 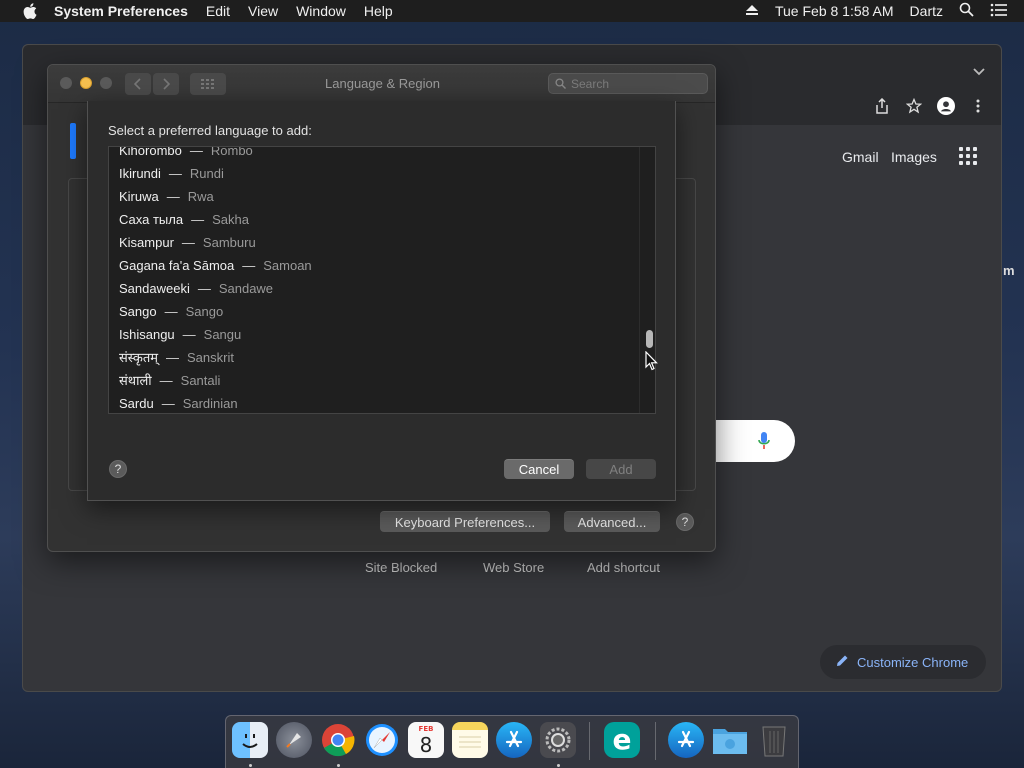 I want to click on language-row: संस्कृतम् — Sanskrit, so click(x=176, y=358).